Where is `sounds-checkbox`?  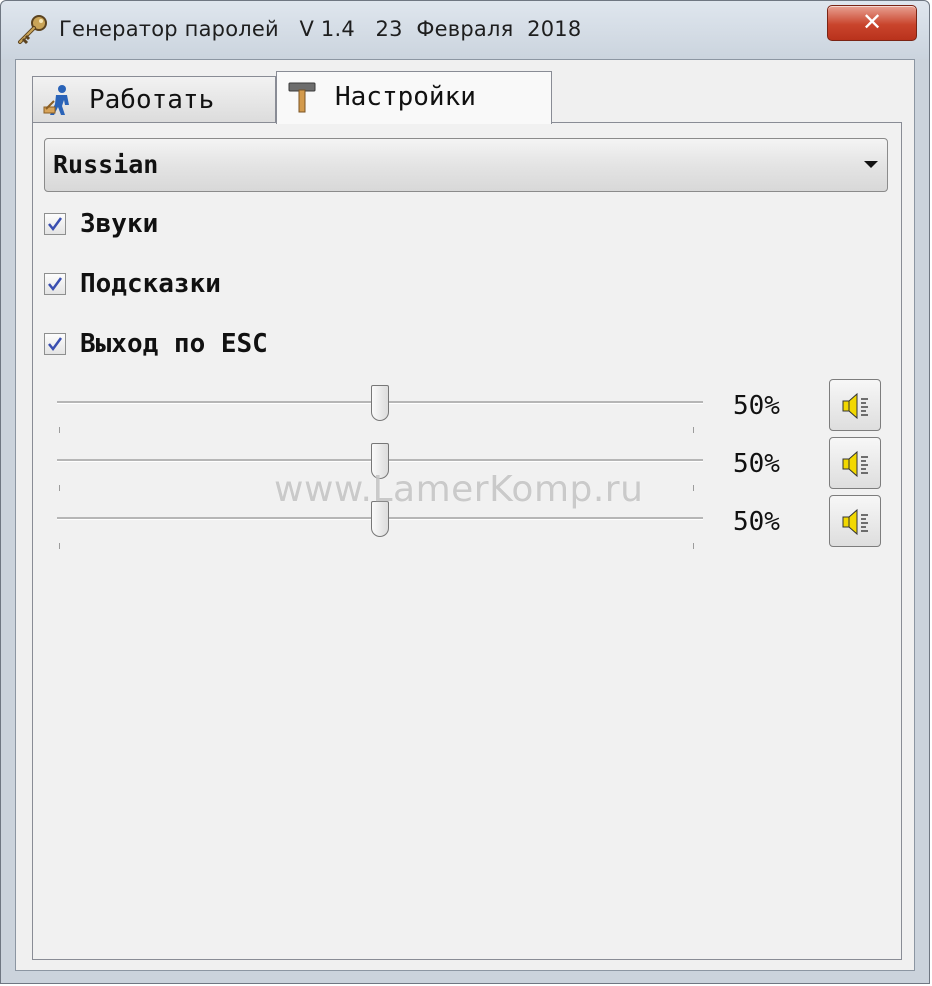 sounds-checkbox is located at coordinates (55, 224).